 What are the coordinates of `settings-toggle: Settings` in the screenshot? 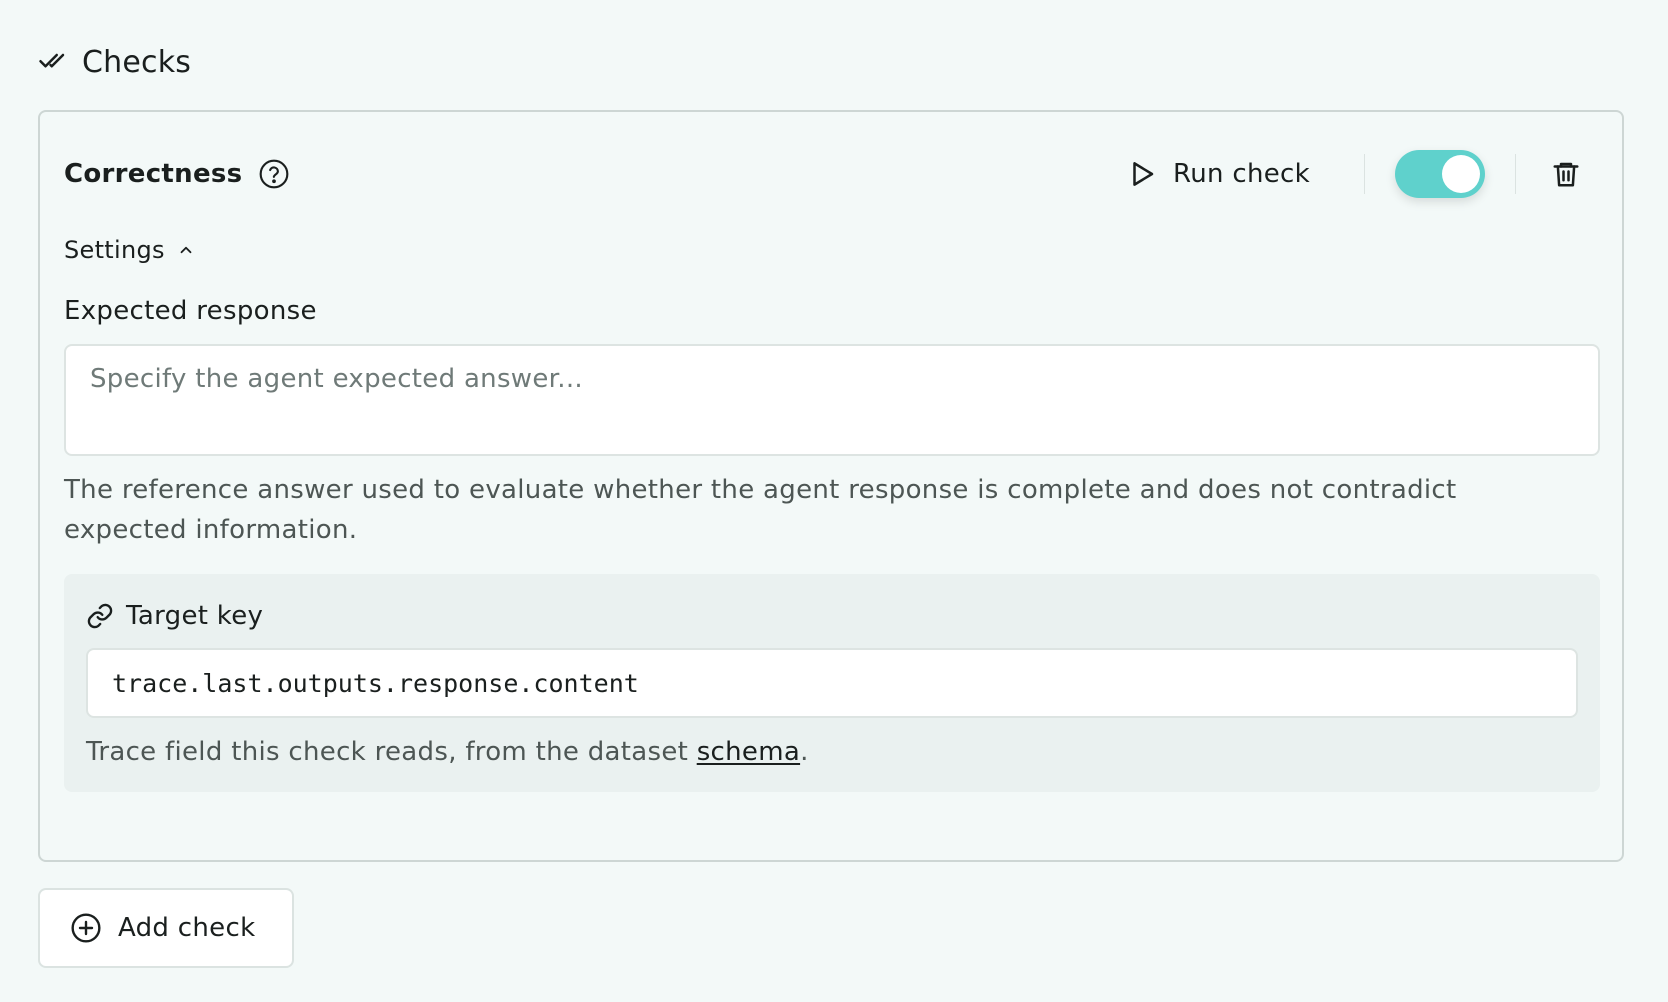 It's located at (129, 250).